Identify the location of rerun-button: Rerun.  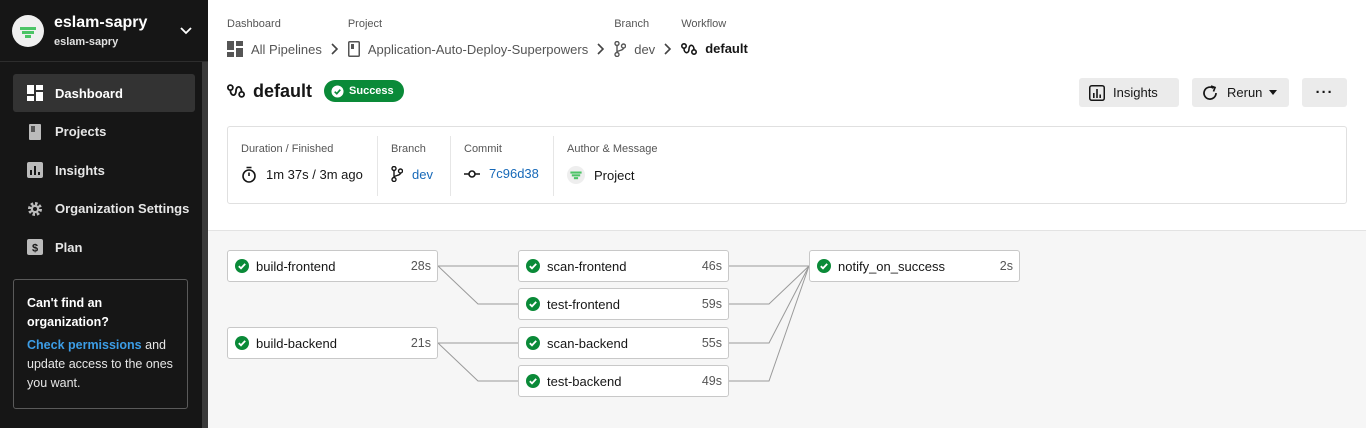
(1240, 92).